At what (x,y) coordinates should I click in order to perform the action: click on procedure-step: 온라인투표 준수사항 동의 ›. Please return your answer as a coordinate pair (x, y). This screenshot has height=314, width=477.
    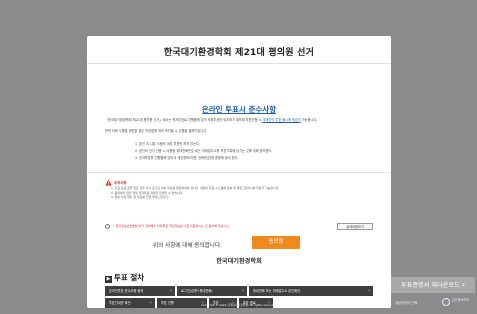
    Looking at the image, I should click on (140, 291).